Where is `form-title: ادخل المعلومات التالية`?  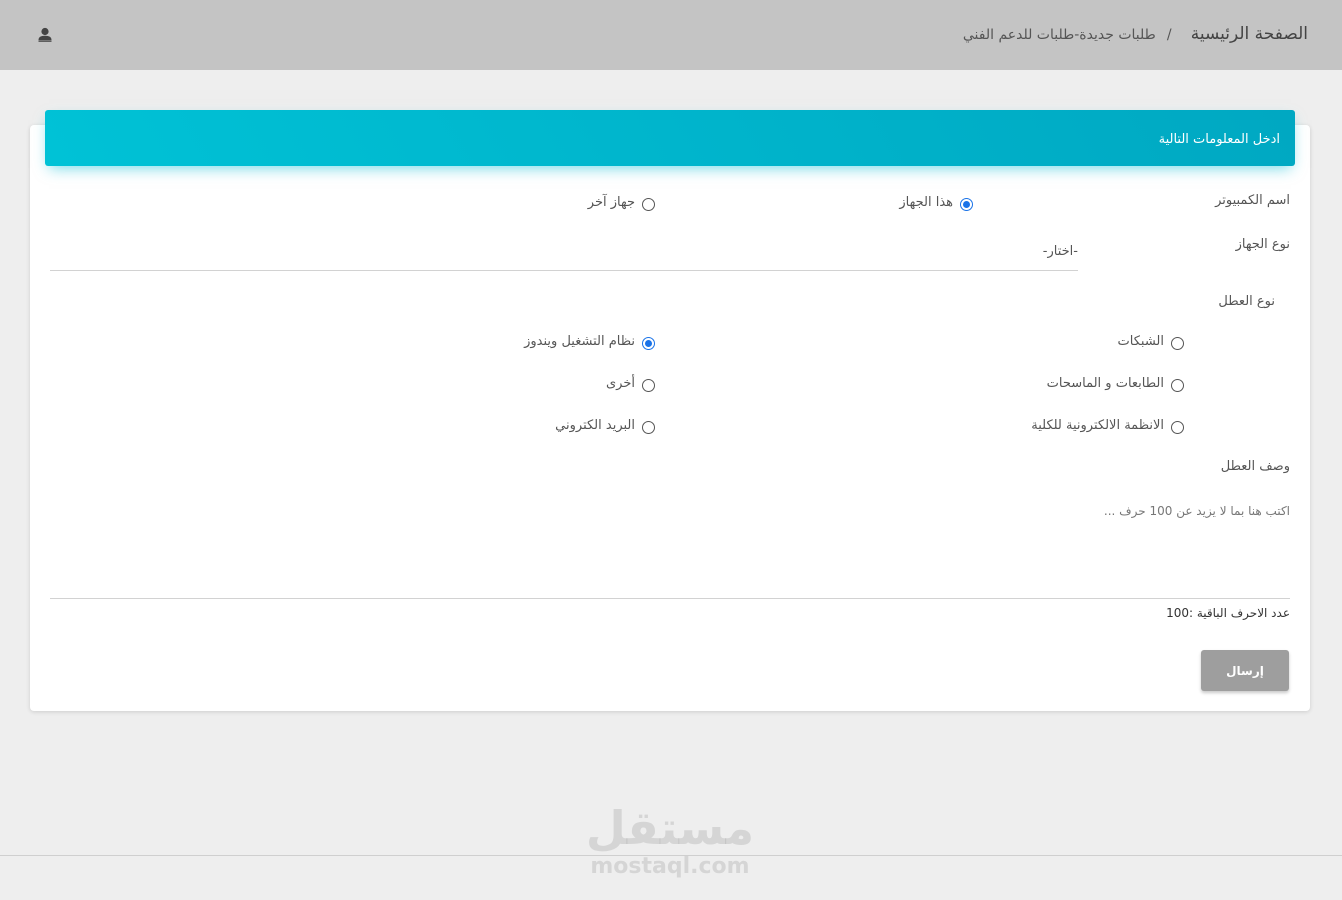 form-title: ادخل المعلومات التالية is located at coordinates (1219, 139).